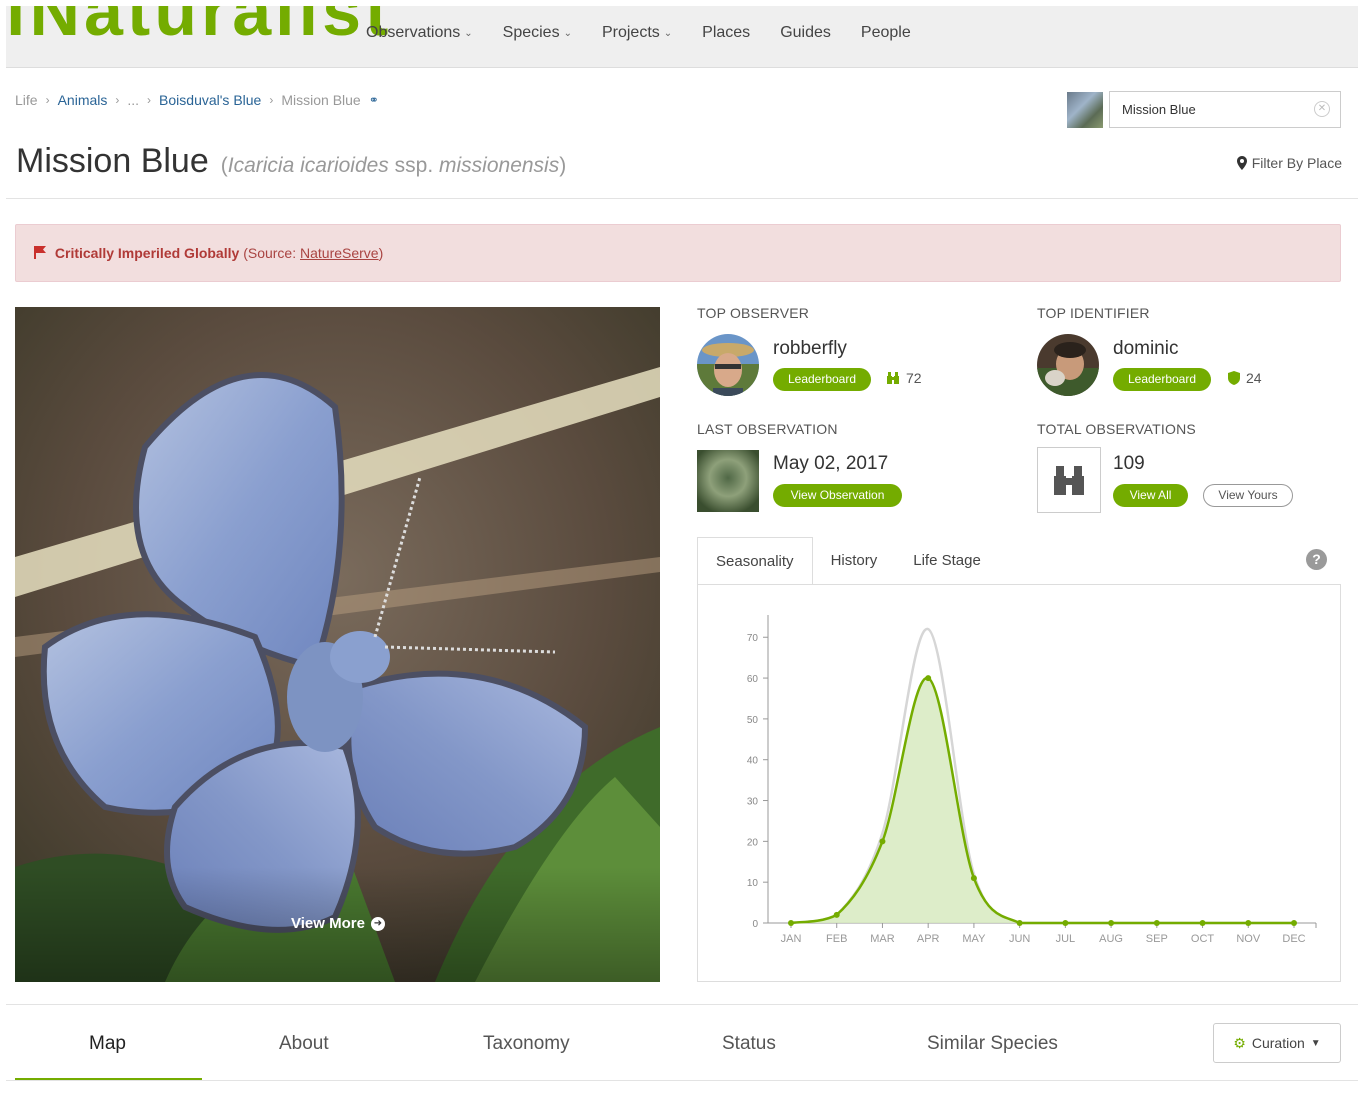 Image resolution: width=1358 pixels, height=1100 pixels. I want to click on observer-count-value: 72, so click(914, 378).